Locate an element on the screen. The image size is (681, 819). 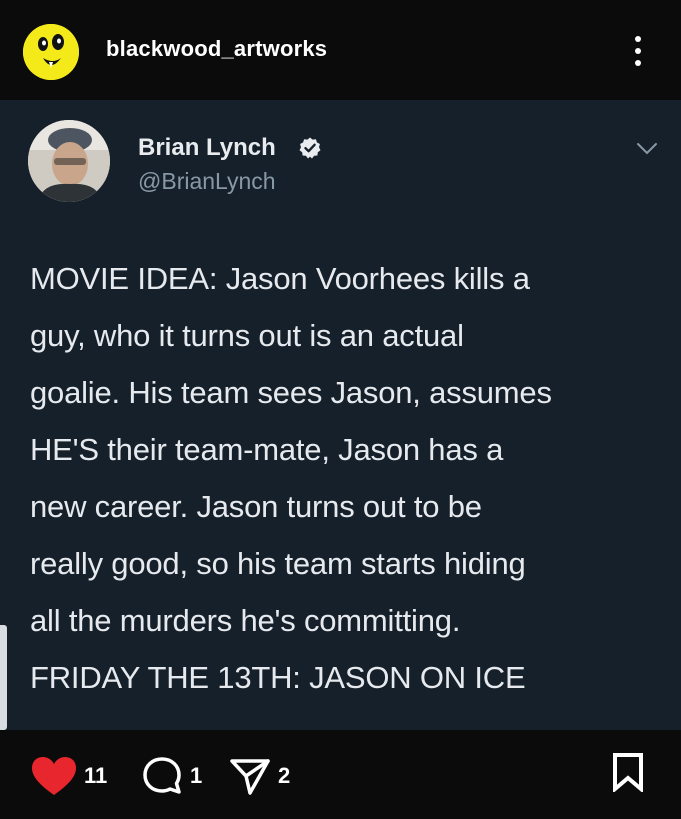
profile-avatar is located at coordinates (51, 52).